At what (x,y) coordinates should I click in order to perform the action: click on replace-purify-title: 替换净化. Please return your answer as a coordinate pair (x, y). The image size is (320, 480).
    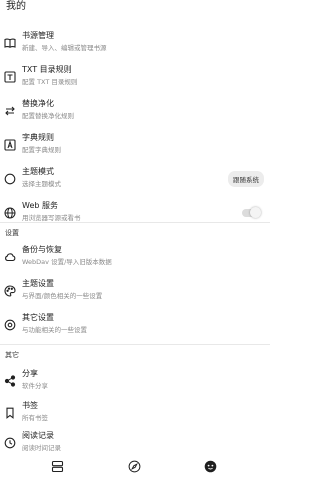
    Looking at the image, I should click on (38, 103).